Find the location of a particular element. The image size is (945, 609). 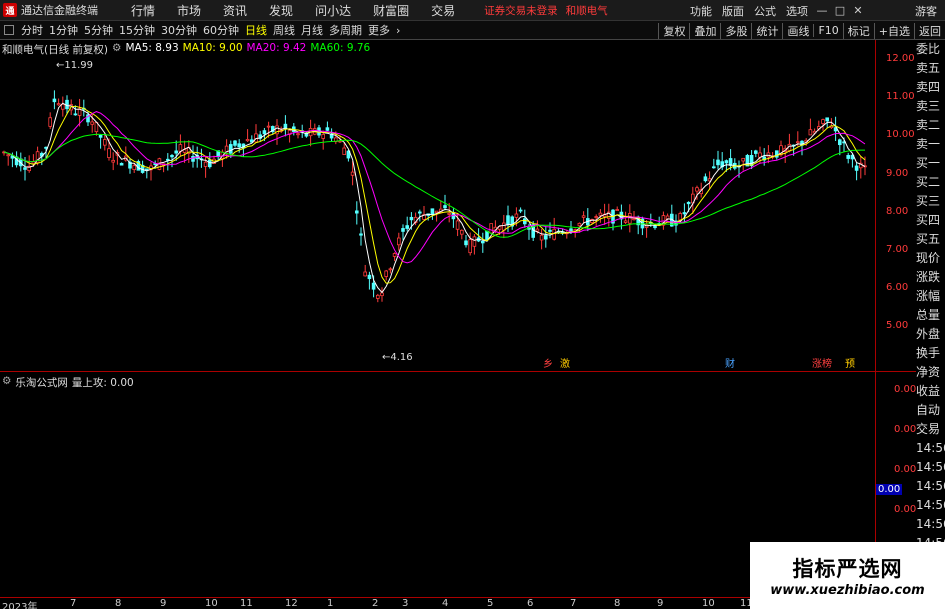

menu-options: 选项 is located at coordinates (797, 11).